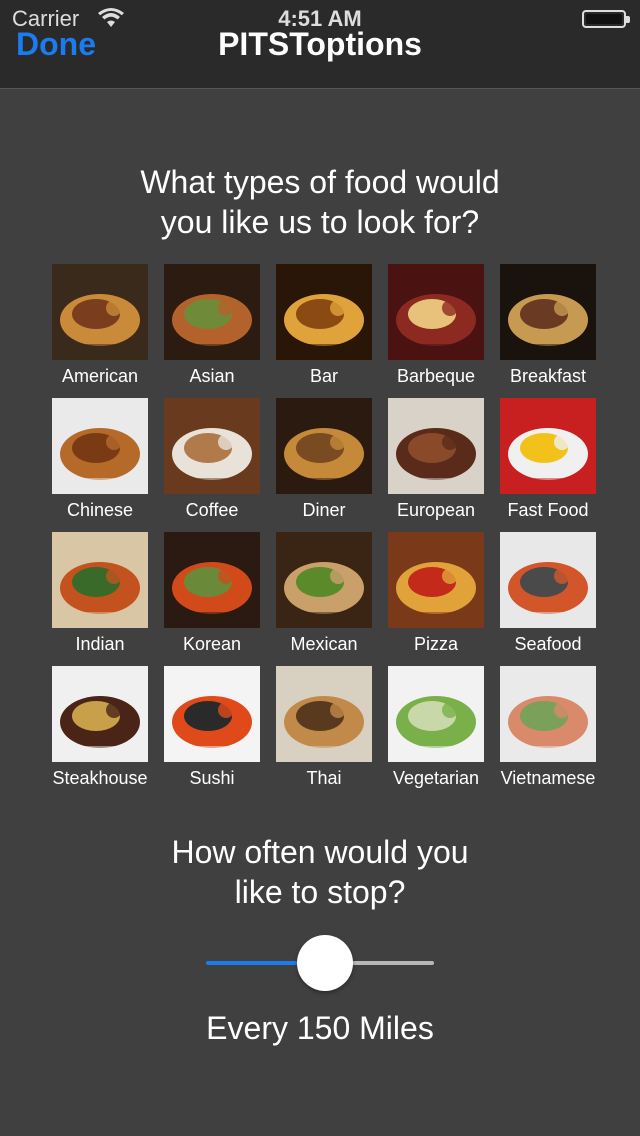 The height and width of the screenshot is (1136, 640). Describe the element at coordinates (320, 182) in the screenshot. I see `food-question-line1: What types of food would` at that location.